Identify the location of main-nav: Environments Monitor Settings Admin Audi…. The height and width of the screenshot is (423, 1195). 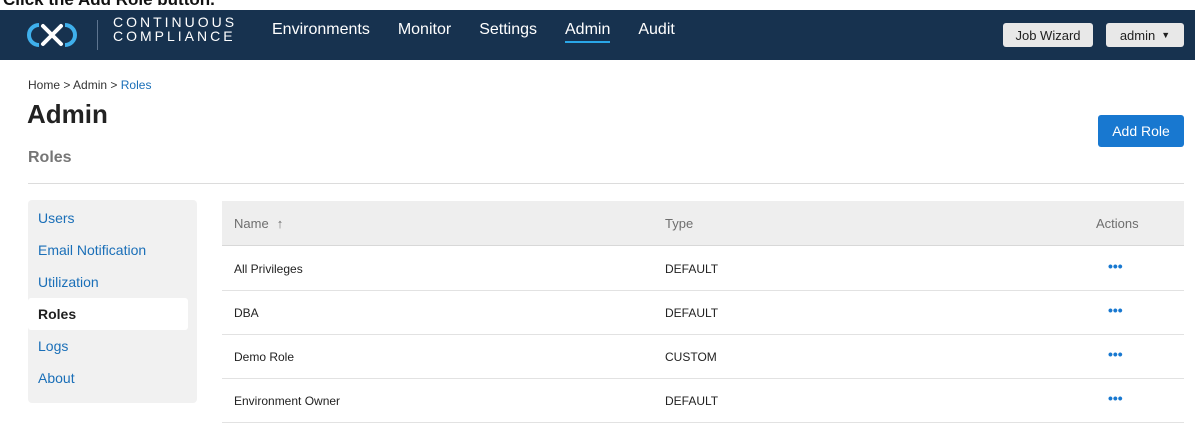
(487, 35).